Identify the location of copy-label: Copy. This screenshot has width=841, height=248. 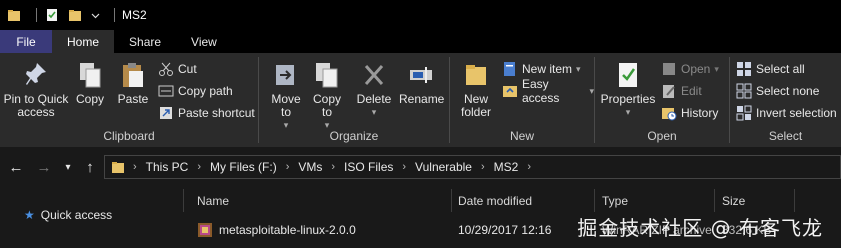
(89, 99).